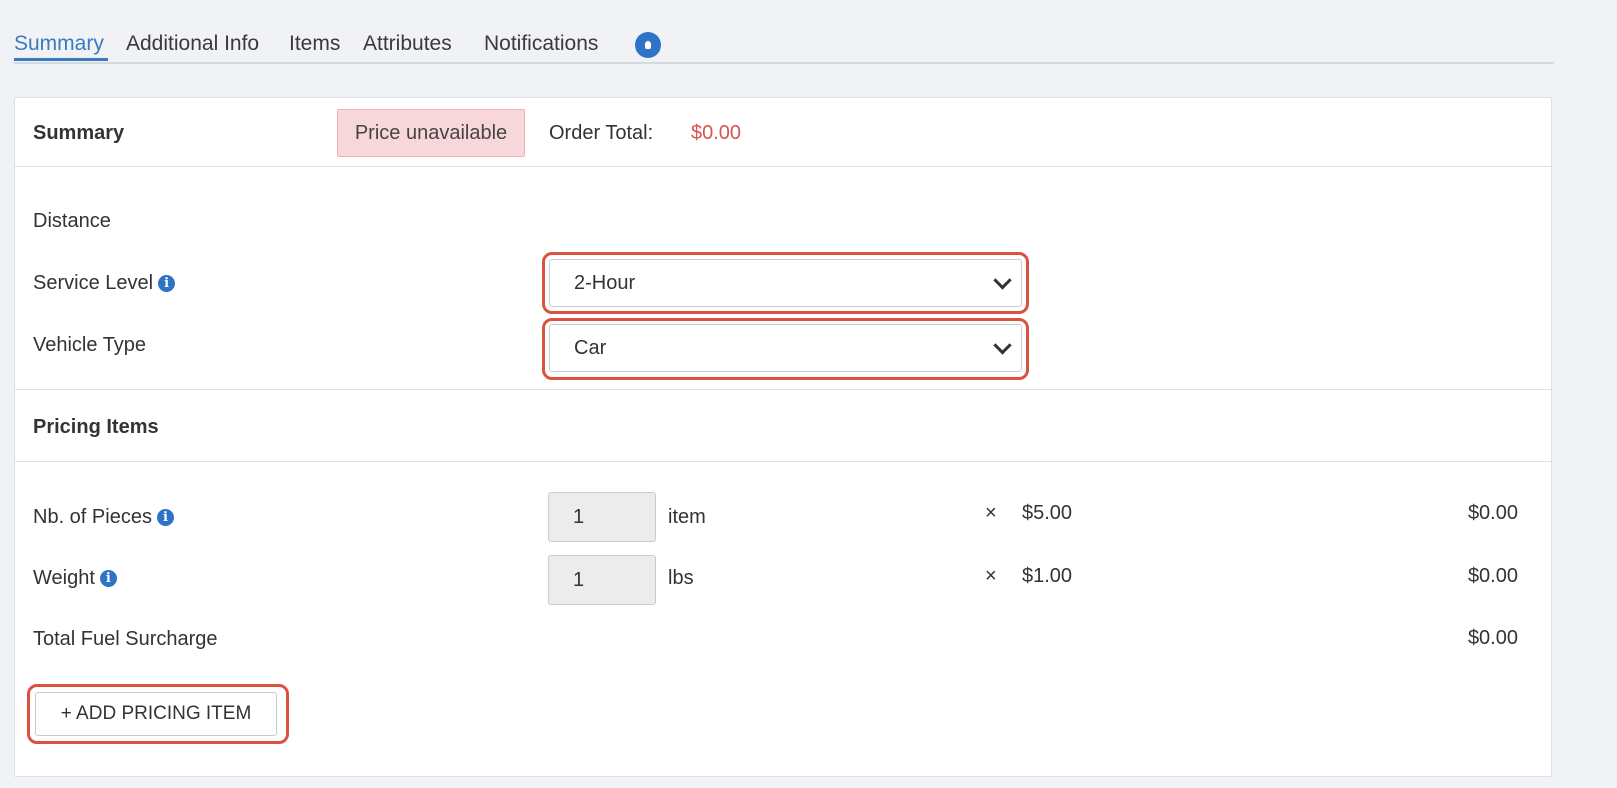 This screenshot has width=1617, height=788. What do you see at coordinates (687, 517) in the screenshot?
I see `pieces-unit: item` at bounding box center [687, 517].